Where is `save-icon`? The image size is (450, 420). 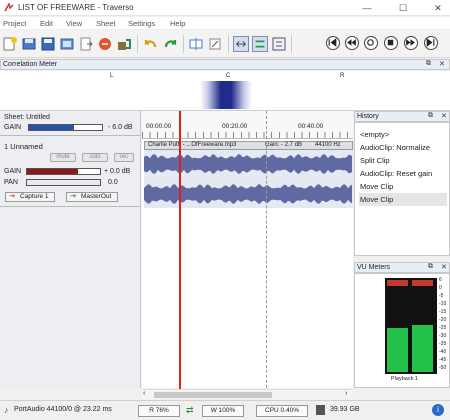 save-icon is located at coordinates (29, 44).